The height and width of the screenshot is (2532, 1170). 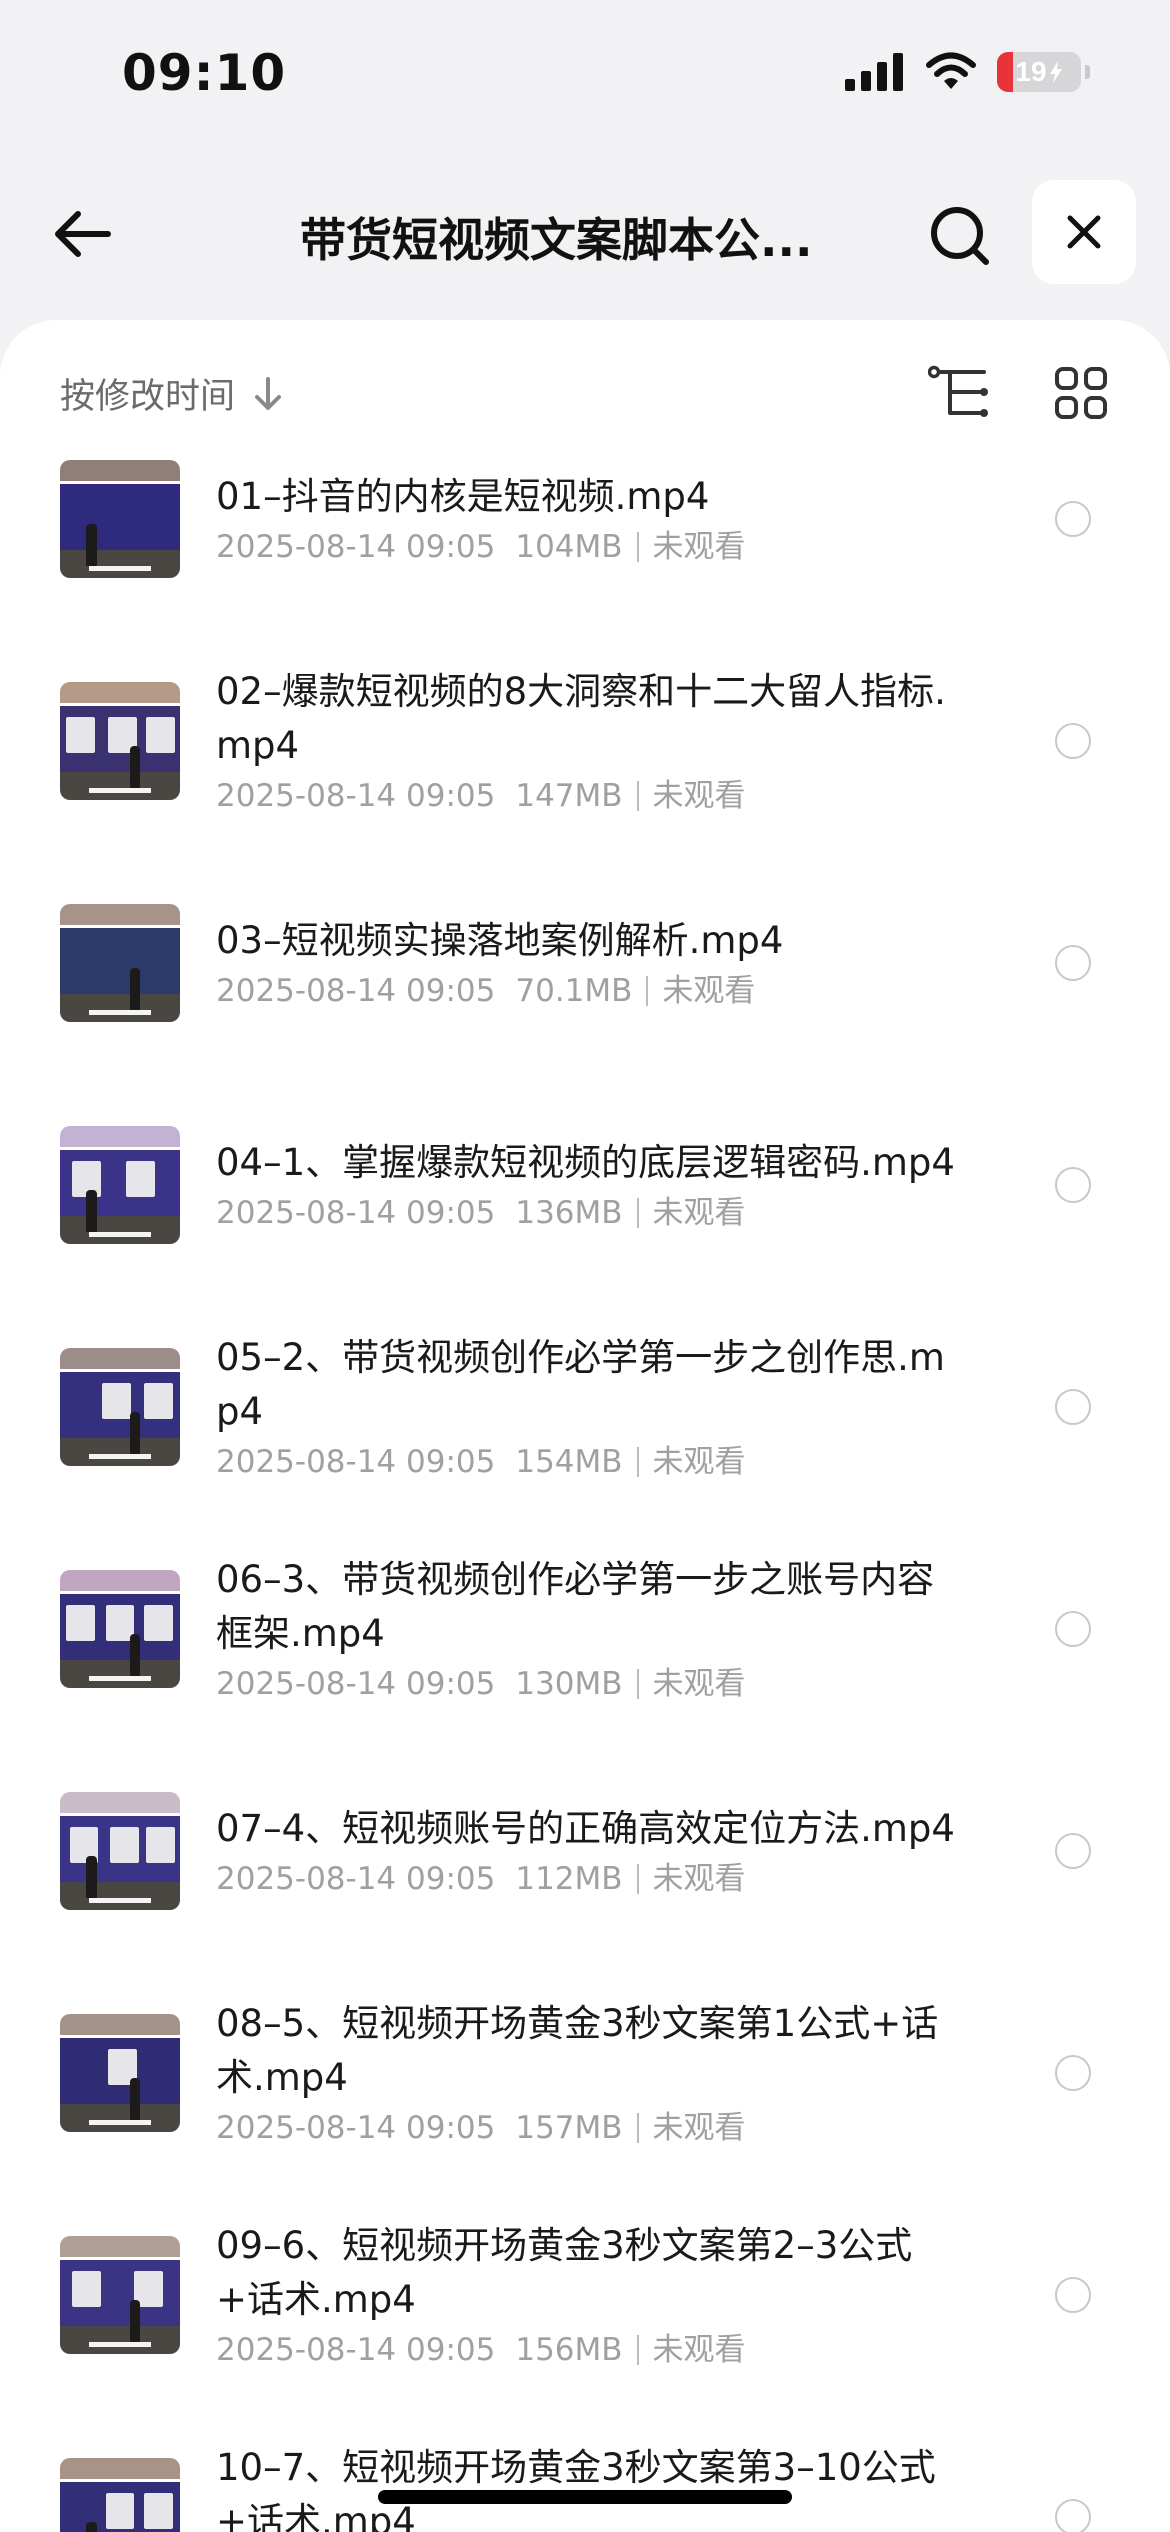 I want to click on battery-fill, so click(x=1005, y=72).